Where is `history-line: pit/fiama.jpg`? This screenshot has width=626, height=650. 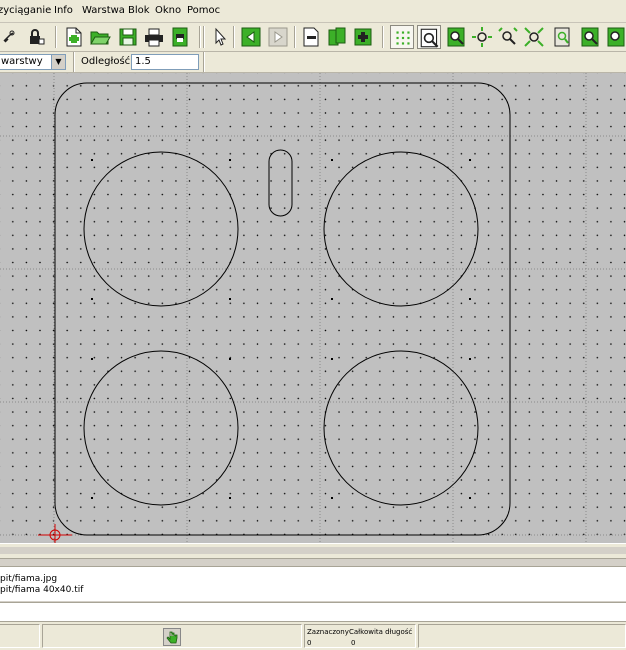
history-line: pit/fiama.jpg is located at coordinates (29, 579).